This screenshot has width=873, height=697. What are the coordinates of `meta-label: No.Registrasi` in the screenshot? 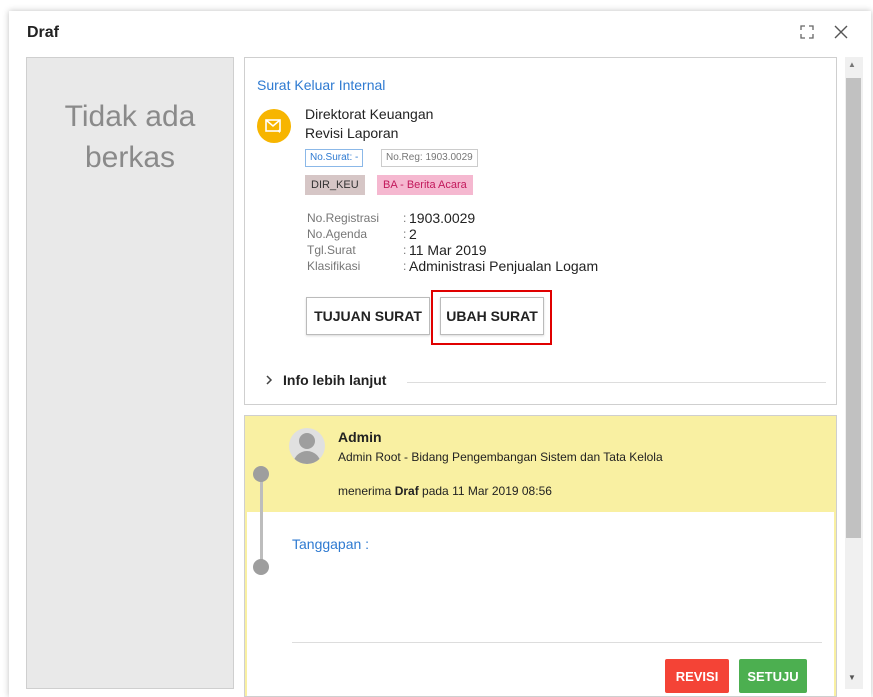 It's located at (343, 218).